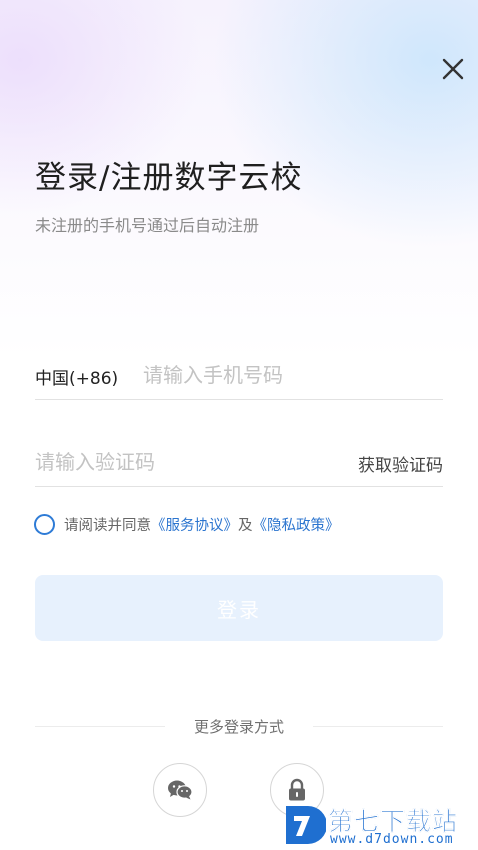  Describe the element at coordinates (169, 178) in the screenshot. I see `page-title: 登录/注册数字云校` at that location.